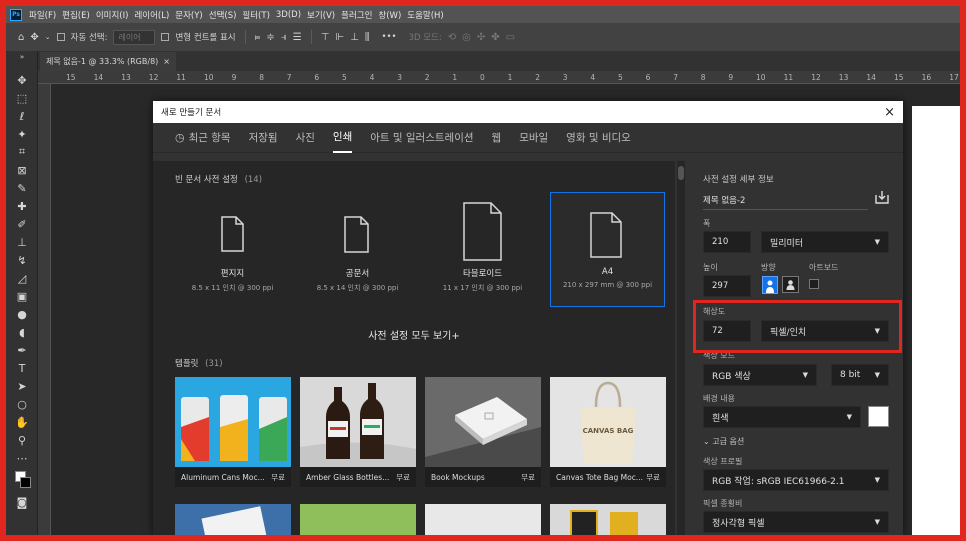 This screenshot has width=966, height=541. Describe the element at coordinates (533, 138) in the screenshot. I see `tab-mobile: 모바일` at that location.